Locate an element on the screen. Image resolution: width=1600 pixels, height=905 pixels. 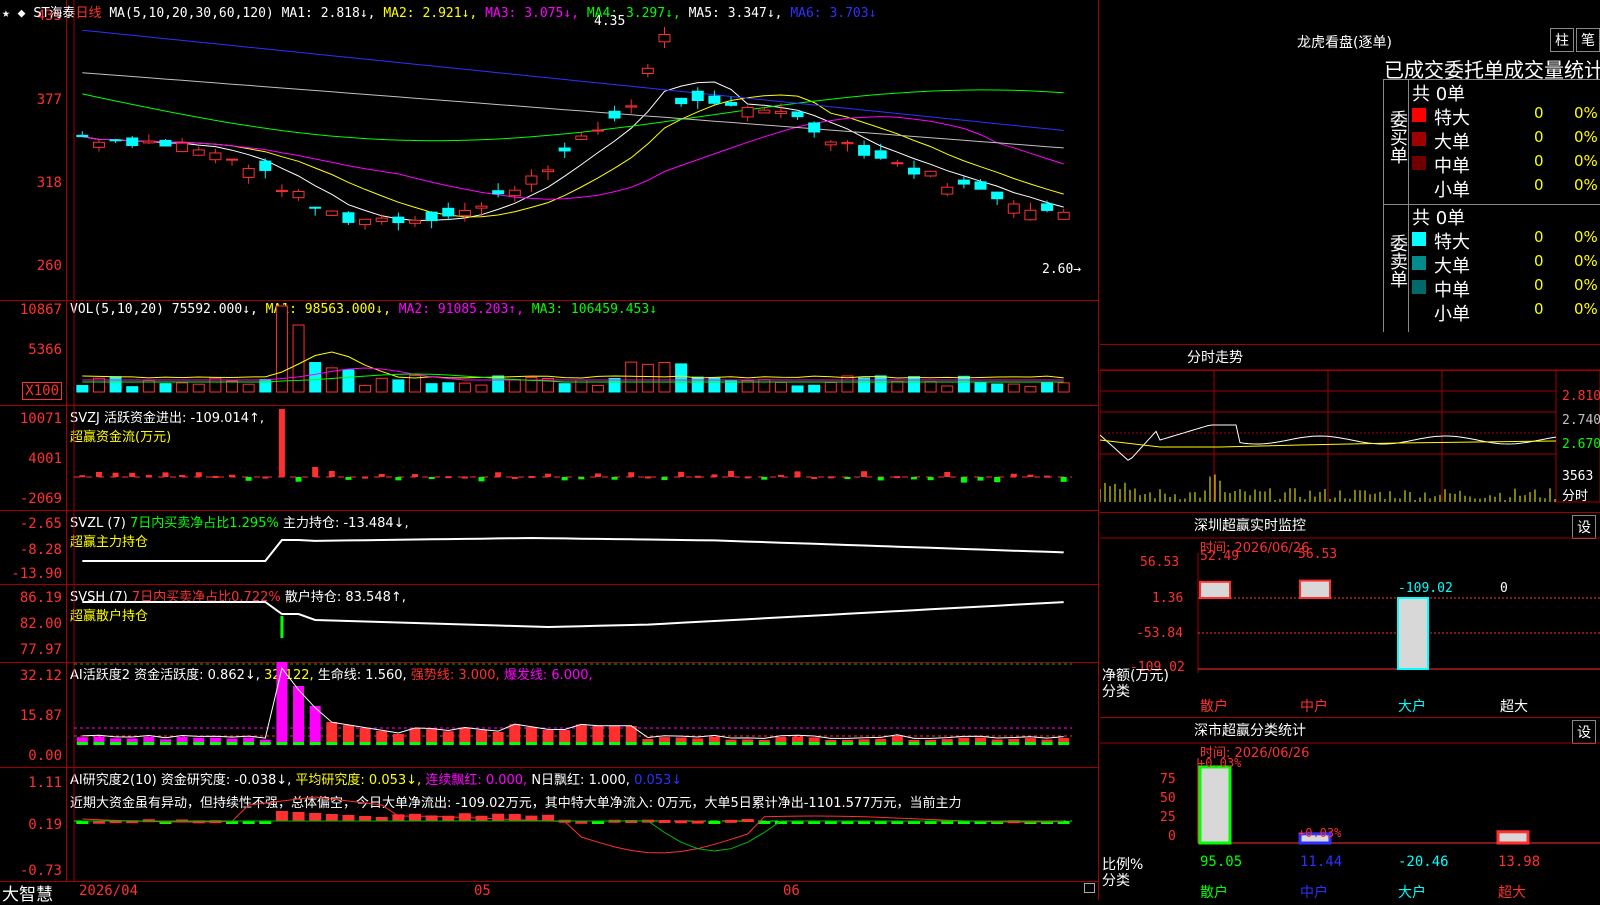
y-label: 56.53 is located at coordinates (1160, 562).